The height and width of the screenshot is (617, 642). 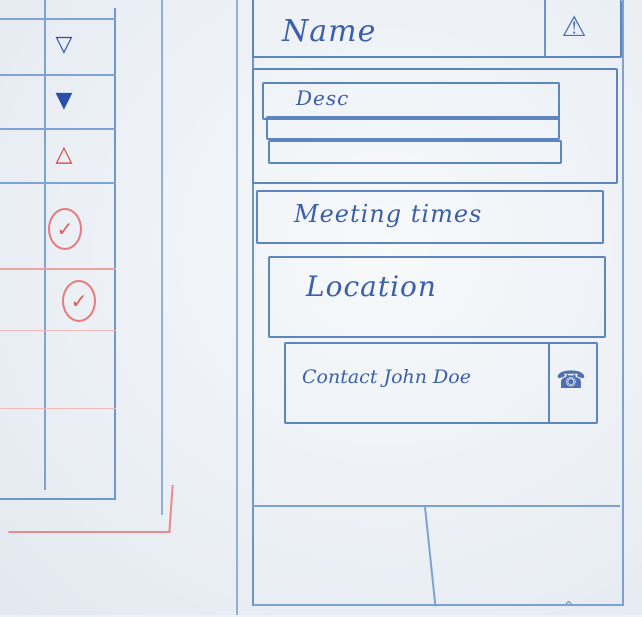 What do you see at coordinates (571, 380) in the screenshot?
I see `phone-icon: ☎` at bounding box center [571, 380].